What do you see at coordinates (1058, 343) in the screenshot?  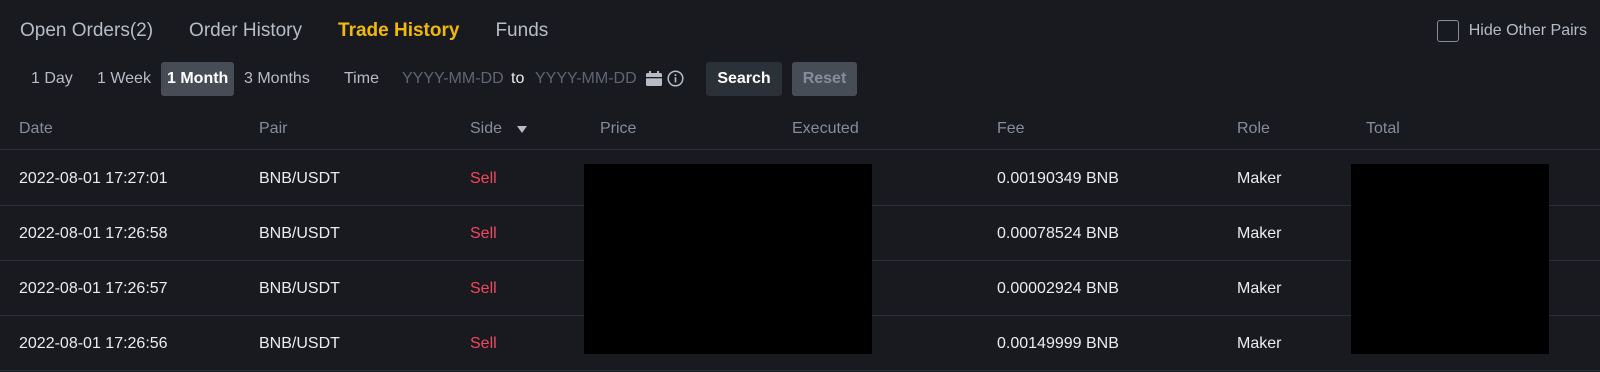 I see `cell-fee: 0.00149999 BNB` at bounding box center [1058, 343].